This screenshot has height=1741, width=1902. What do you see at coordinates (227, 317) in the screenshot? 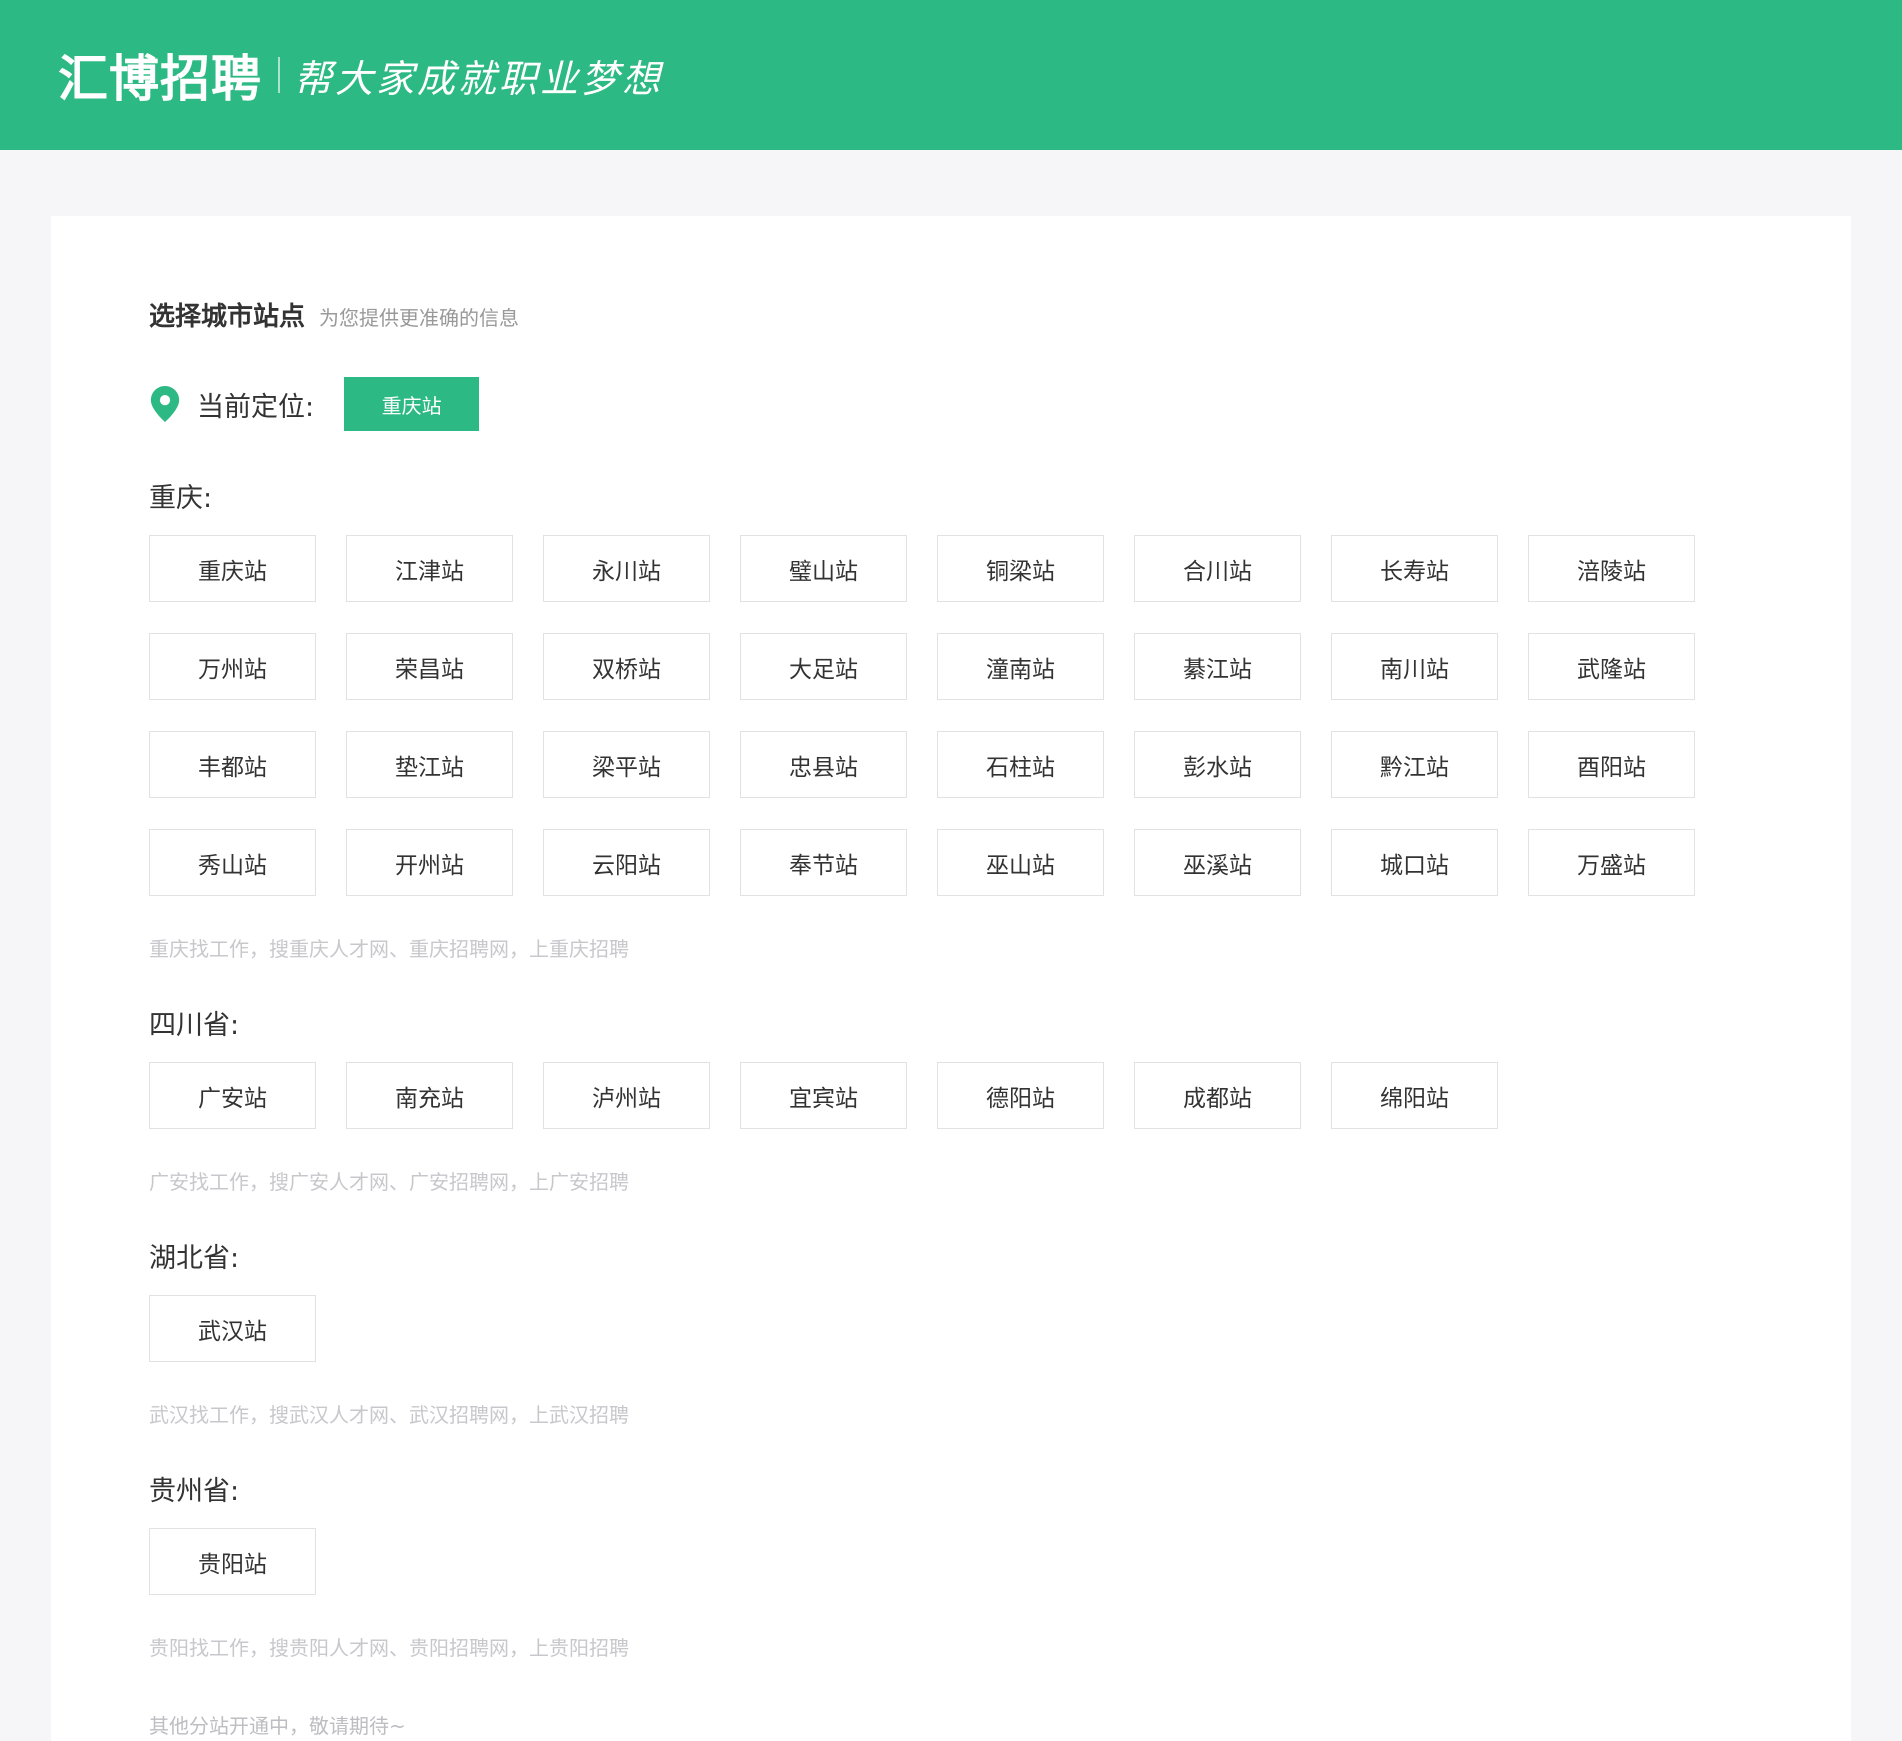
I see `page-title: 选择城市站点` at bounding box center [227, 317].